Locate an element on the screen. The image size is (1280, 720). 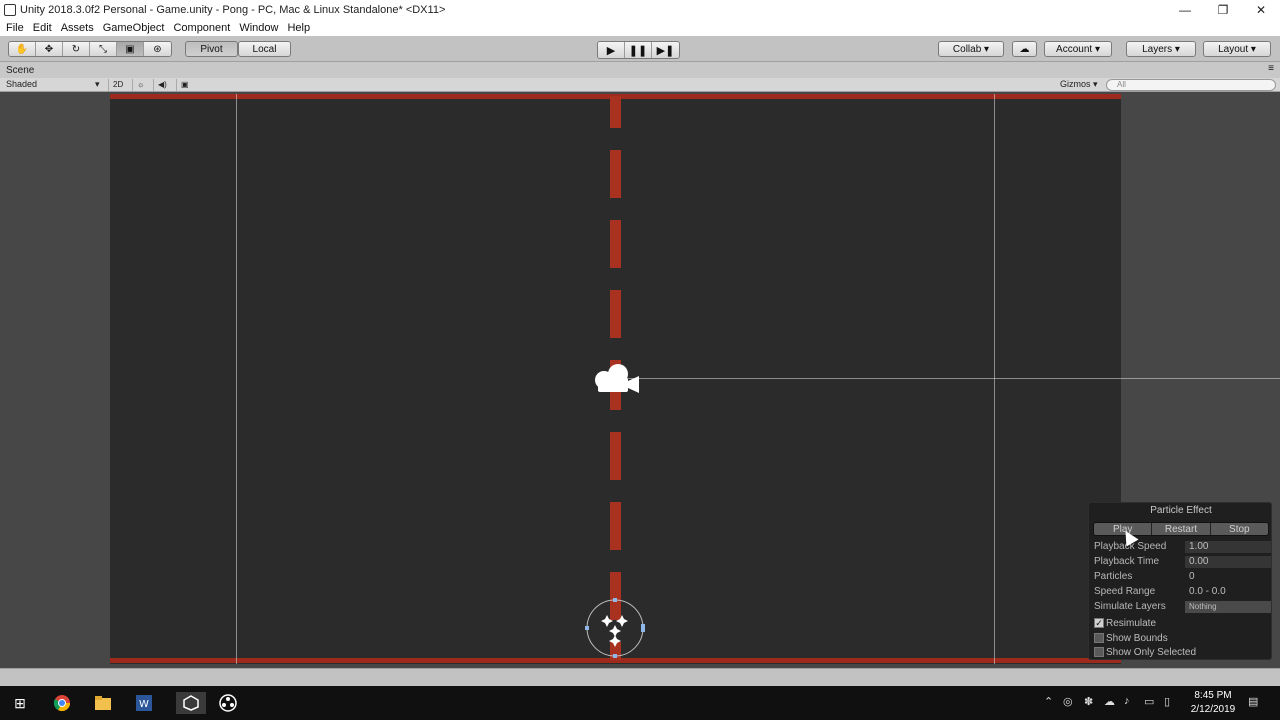
show-bounds-checkbox: Show Bounds is located at coordinates (1131, 638).